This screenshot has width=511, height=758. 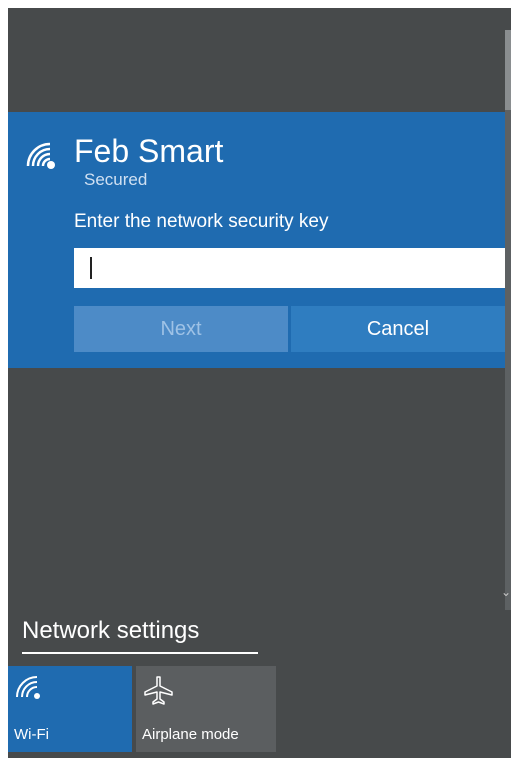 What do you see at coordinates (190, 734) in the screenshot?
I see `airplane-tile-label: Airplane mode` at bounding box center [190, 734].